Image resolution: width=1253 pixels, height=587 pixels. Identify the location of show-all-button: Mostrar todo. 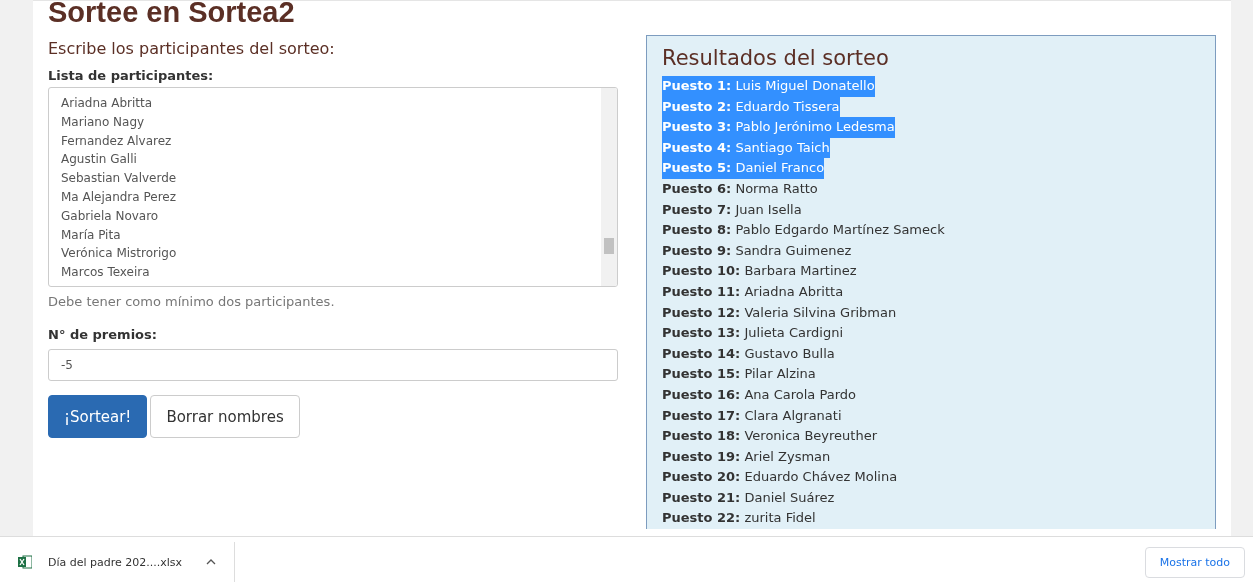
(1194, 562).